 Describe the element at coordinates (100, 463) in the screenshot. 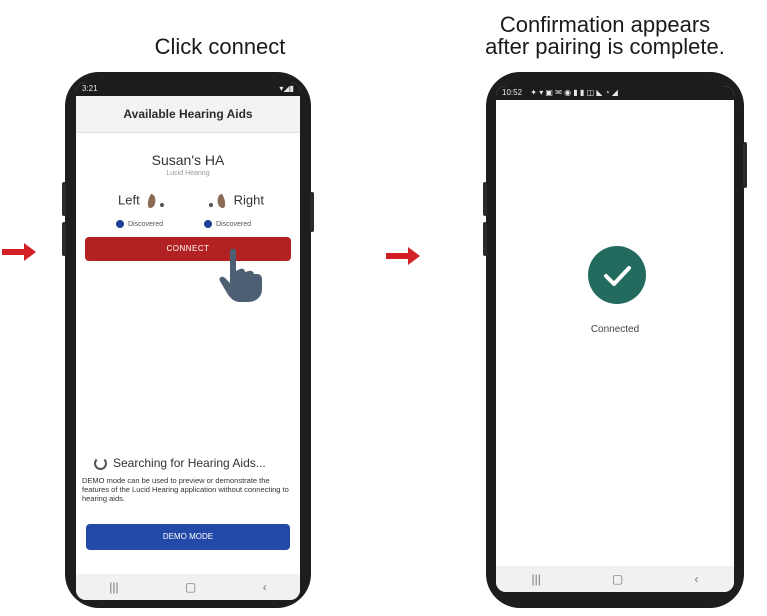

I see `spinner-icon` at that location.